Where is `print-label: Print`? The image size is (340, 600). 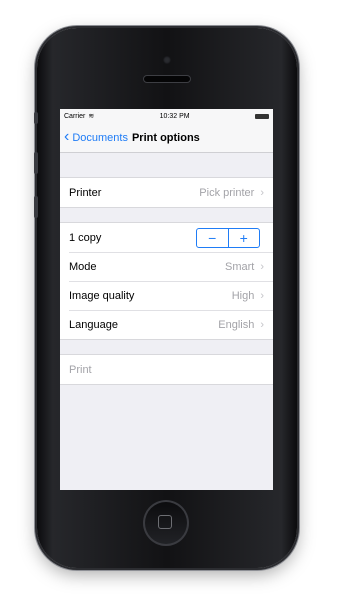
print-label: Print is located at coordinates (80, 369).